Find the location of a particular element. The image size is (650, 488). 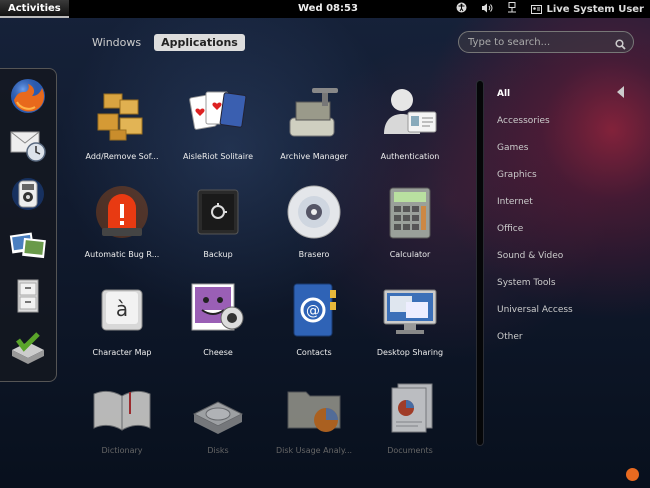

app-label: AisleRiot Solitaire is located at coordinates (218, 156).